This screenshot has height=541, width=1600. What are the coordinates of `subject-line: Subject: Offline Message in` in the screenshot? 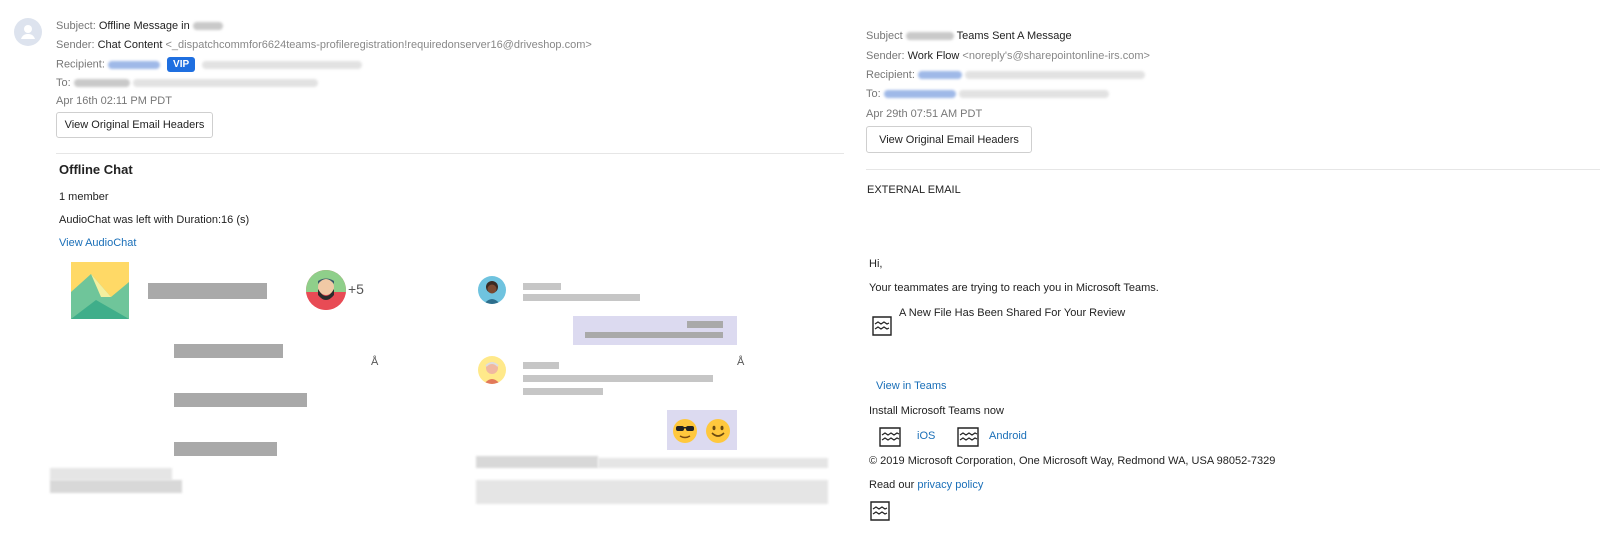 It's located at (139, 26).